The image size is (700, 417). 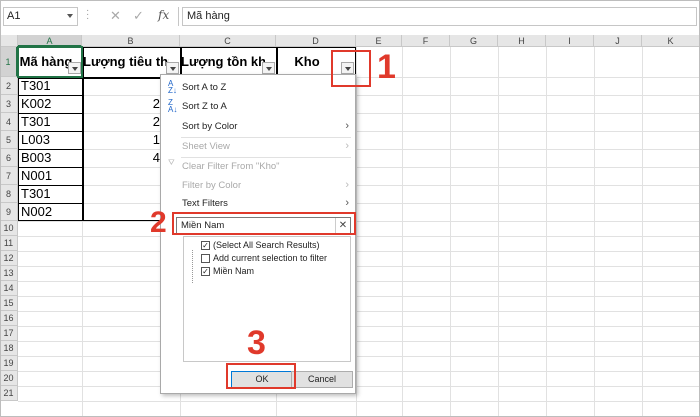 What do you see at coordinates (163, 15) in the screenshot?
I see `insert-function-icon: fx` at bounding box center [163, 15].